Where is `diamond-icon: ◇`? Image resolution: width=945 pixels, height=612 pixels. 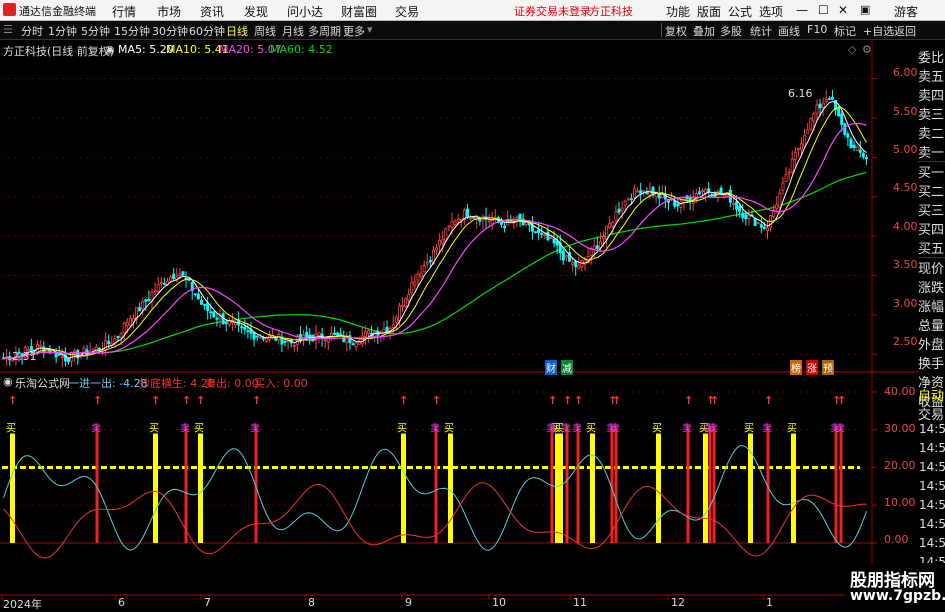
diamond-icon: ◇ is located at coordinates (852, 49).